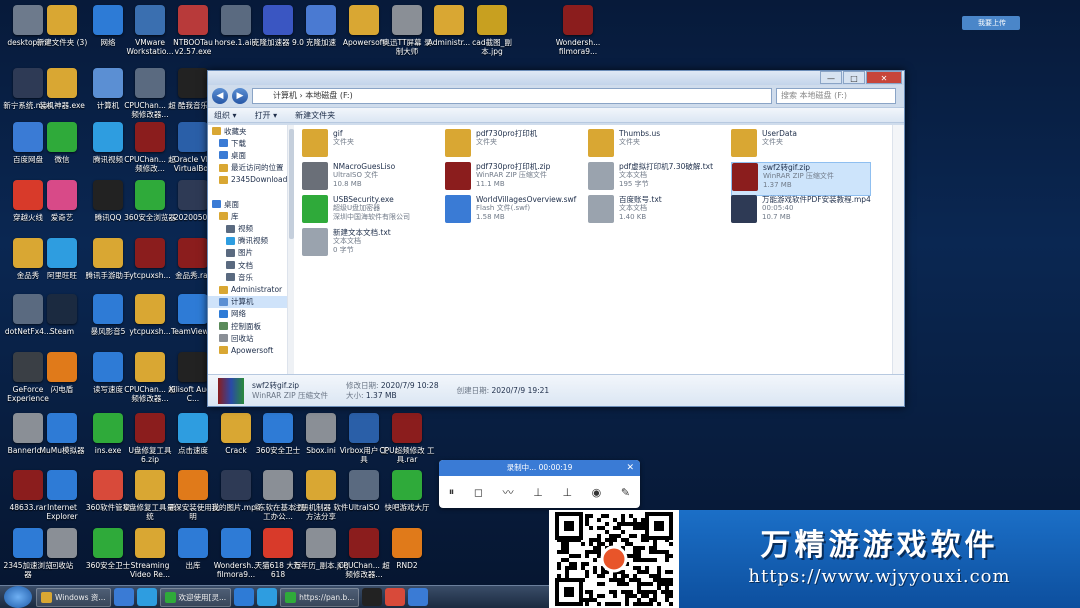 The width and height of the screenshot is (1080, 608). I want to click on nav-item: 收藏夹, so click(250, 131).